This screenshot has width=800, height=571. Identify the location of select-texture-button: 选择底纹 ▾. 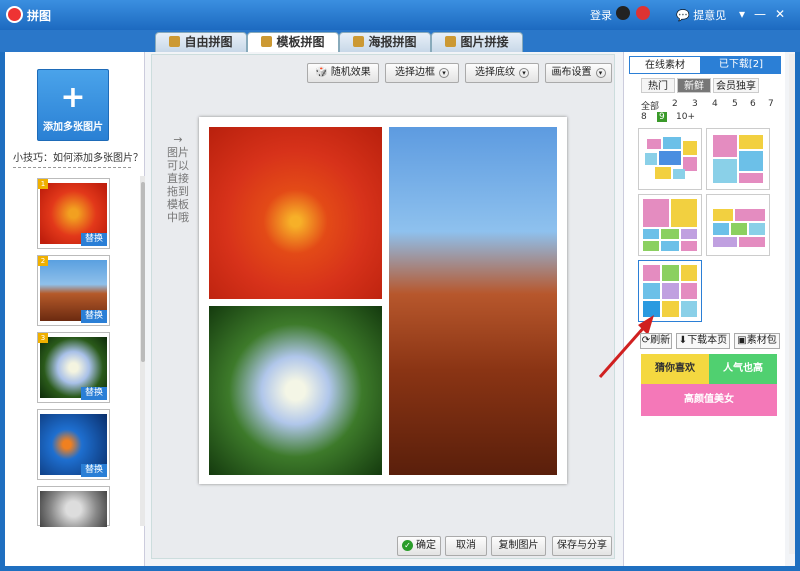
(502, 73).